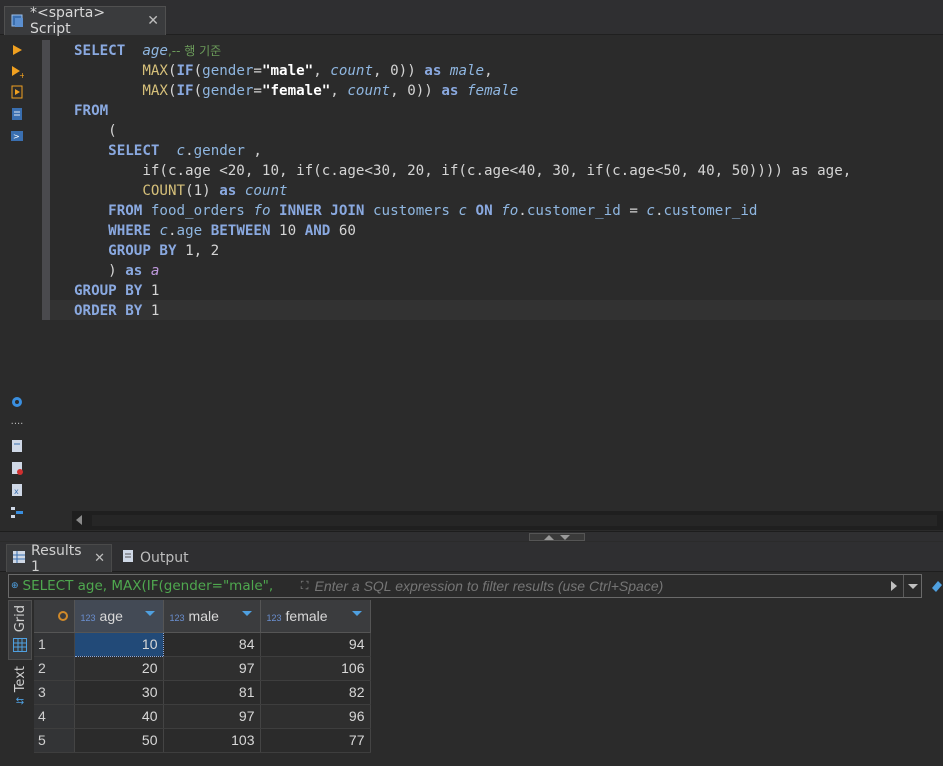 The image size is (943, 766). Describe the element at coordinates (471, 536) in the screenshot. I see `panel-splitter` at that location.